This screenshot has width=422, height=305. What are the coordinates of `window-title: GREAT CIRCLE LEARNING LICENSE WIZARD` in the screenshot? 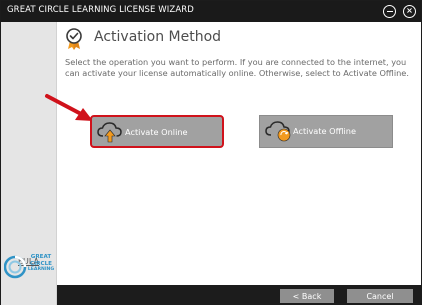 It's located at (100, 10).